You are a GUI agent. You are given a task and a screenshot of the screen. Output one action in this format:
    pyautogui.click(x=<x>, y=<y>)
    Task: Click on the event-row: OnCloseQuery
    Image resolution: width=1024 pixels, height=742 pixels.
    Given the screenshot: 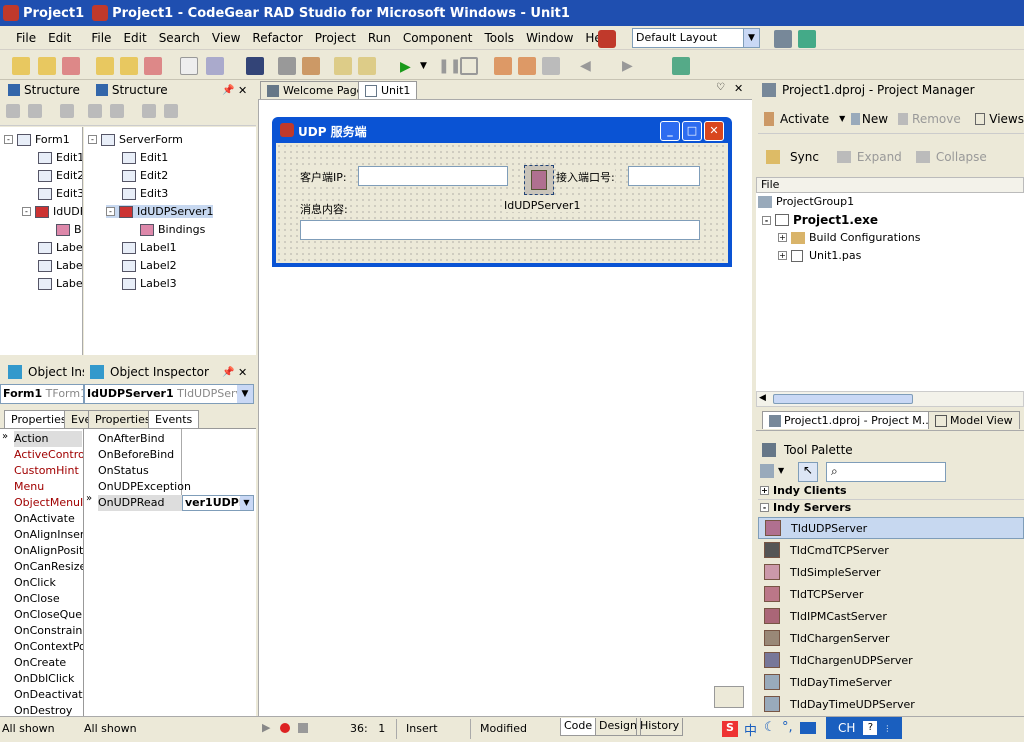 What is the action you would take?
    pyautogui.click(x=48, y=615)
    